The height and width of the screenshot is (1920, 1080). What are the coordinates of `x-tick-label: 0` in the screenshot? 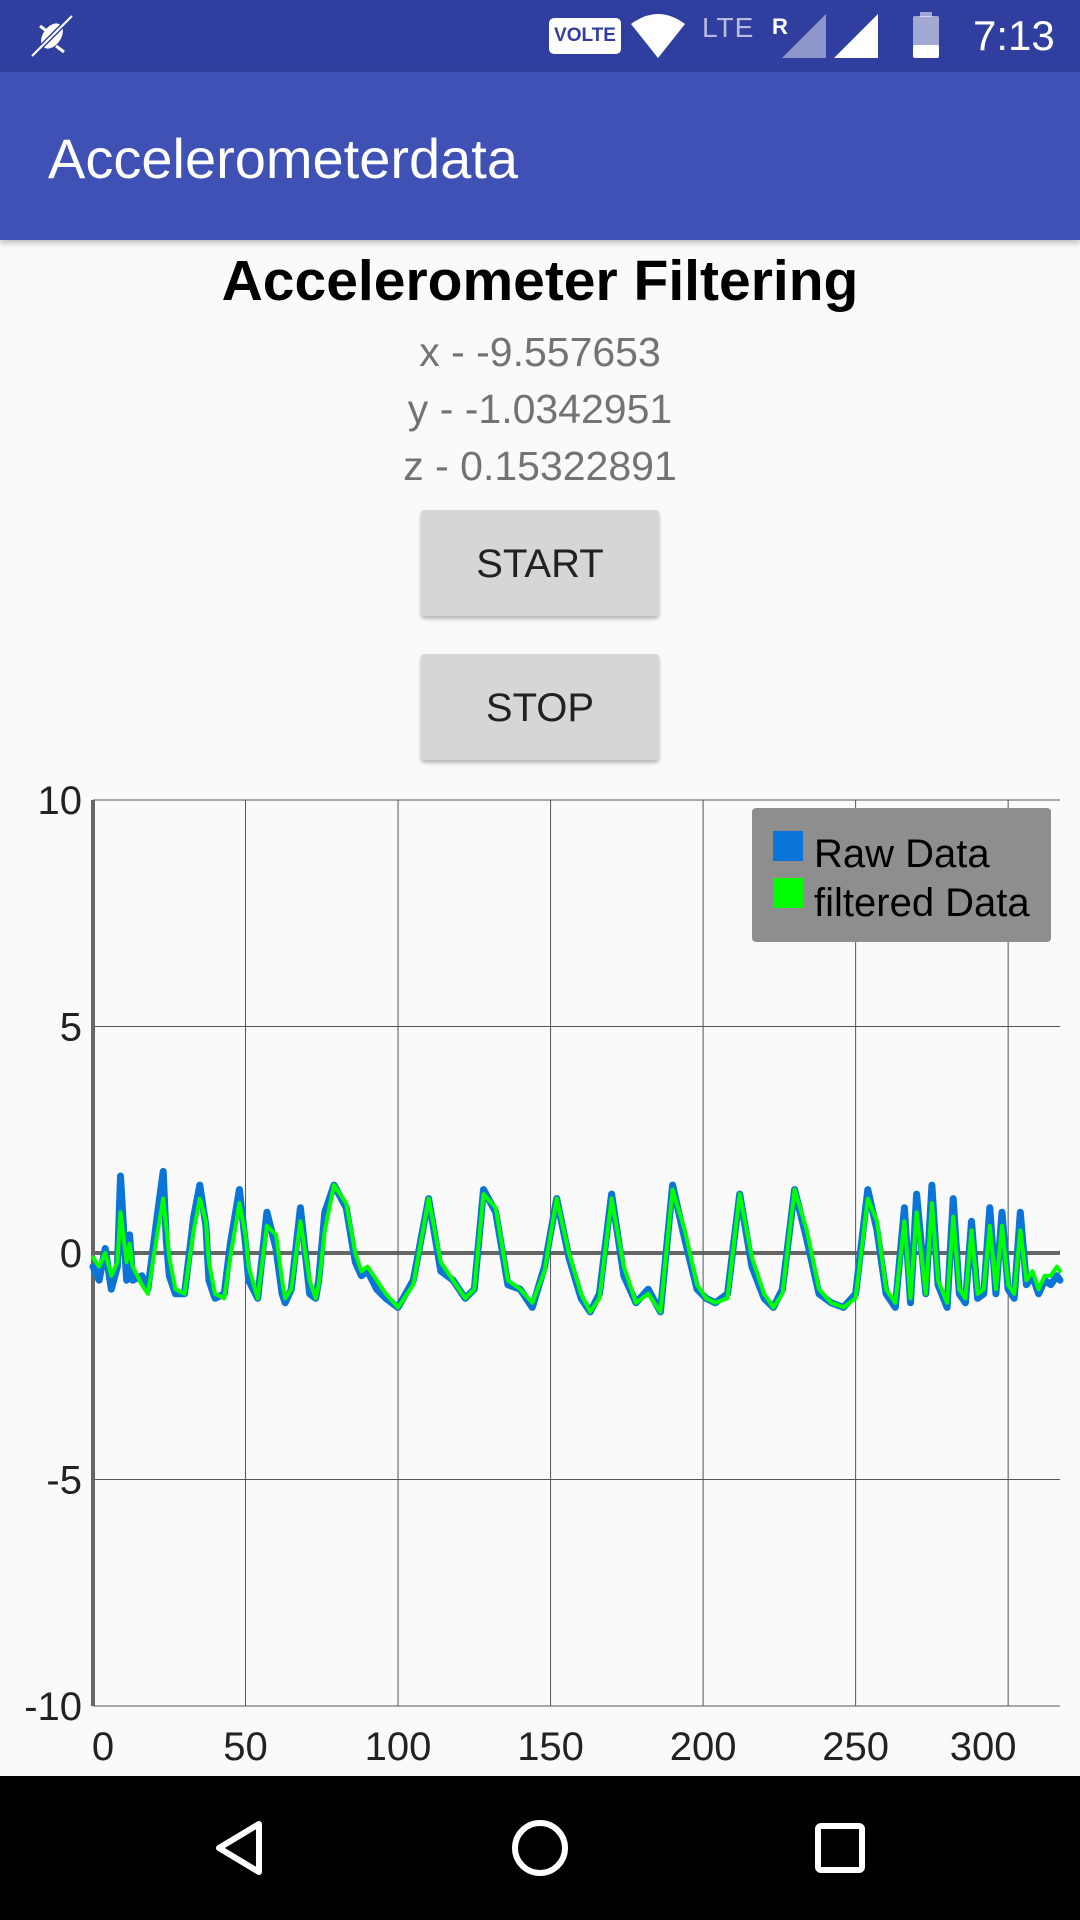 It's located at (103, 1747).